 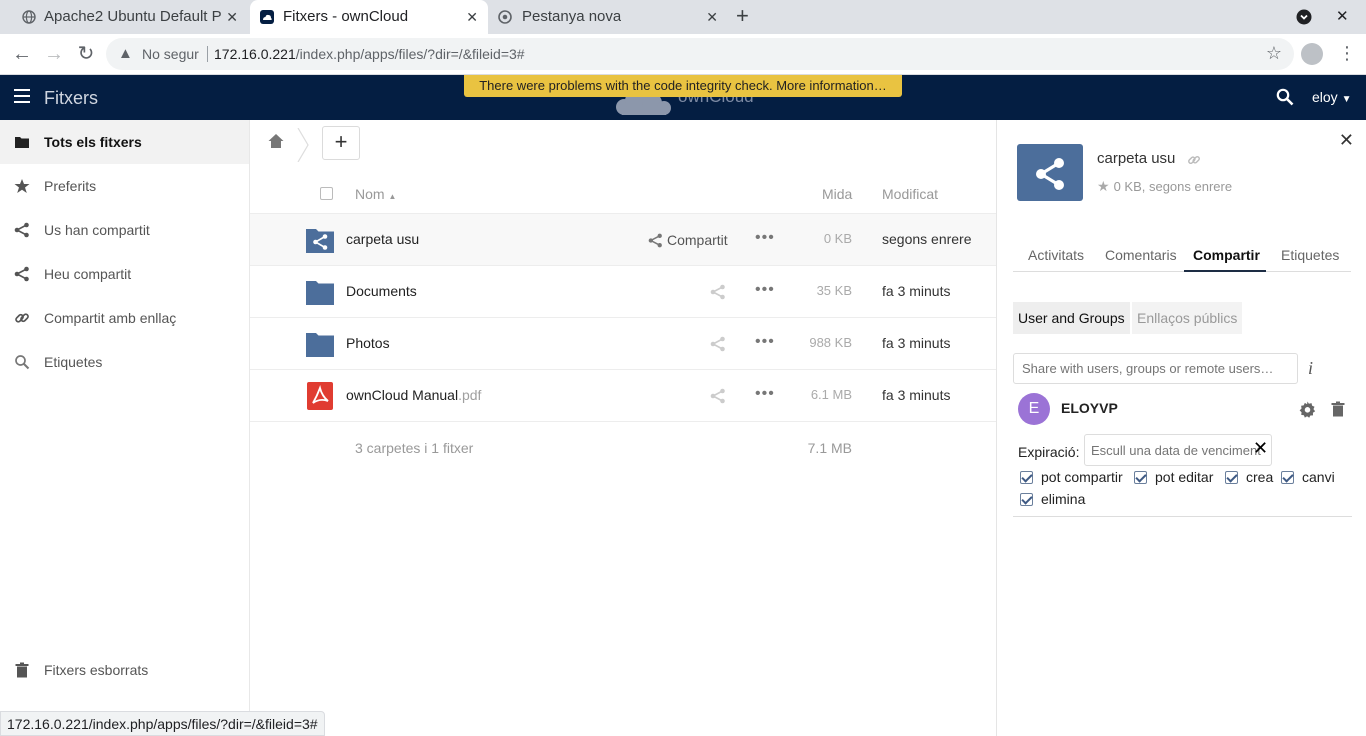 I want to click on sidebar-item-shared-by-link: Compartit amb enllaç, so click(x=124, y=318).